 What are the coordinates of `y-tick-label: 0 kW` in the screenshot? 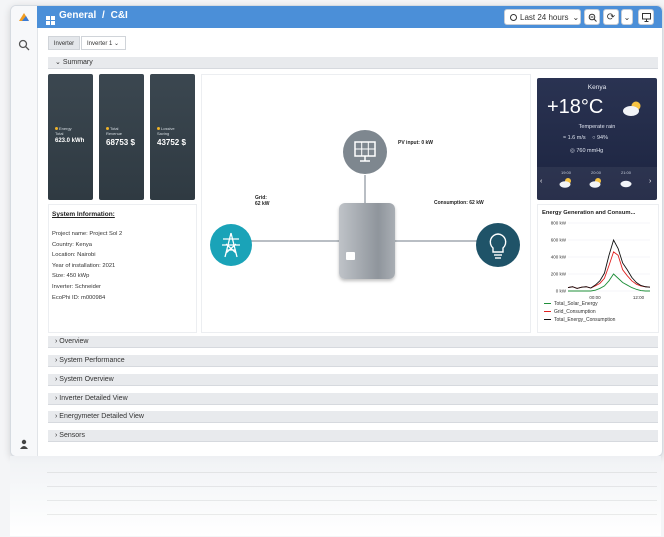 It's located at (561, 291).